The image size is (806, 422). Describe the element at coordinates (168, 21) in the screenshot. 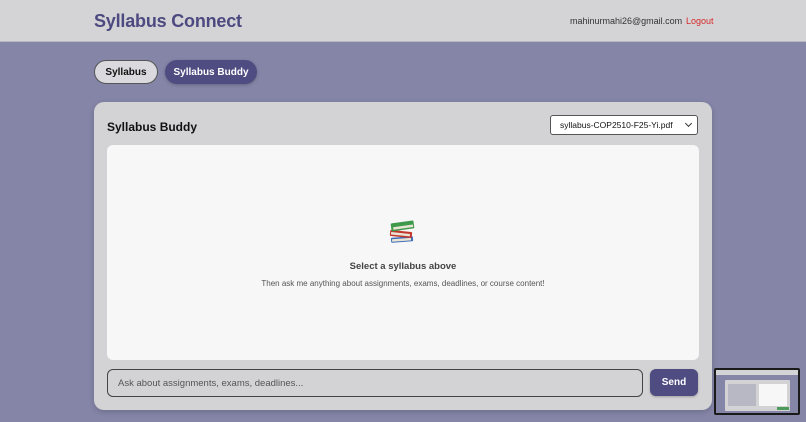

I see `app-brand: Syllabus Connect` at that location.